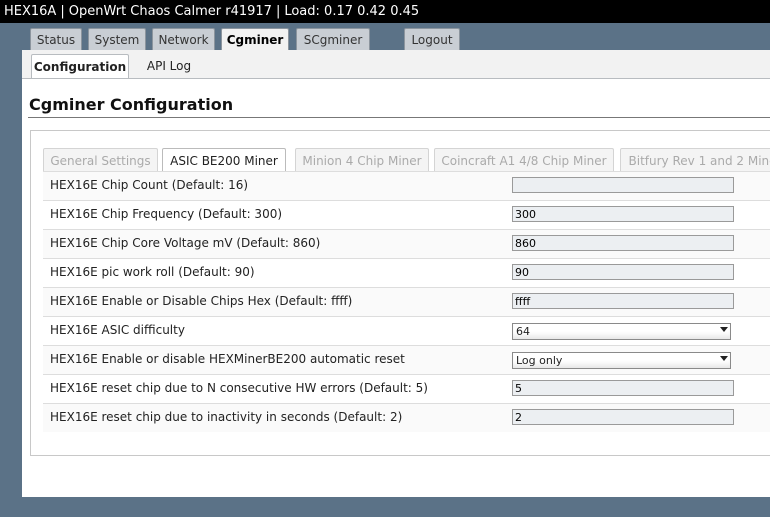  Describe the element at coordinates (152, 272) in the screenshot. I see `pic-work-roll-label: HEX16E pic work roll (Default: 90)` at that location.